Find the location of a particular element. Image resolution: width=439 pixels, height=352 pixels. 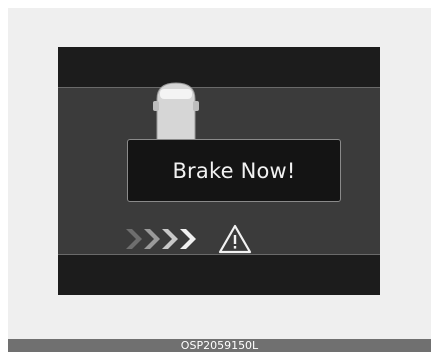

brake-now-message: Brake Now! is located at coordinates (234, 170).